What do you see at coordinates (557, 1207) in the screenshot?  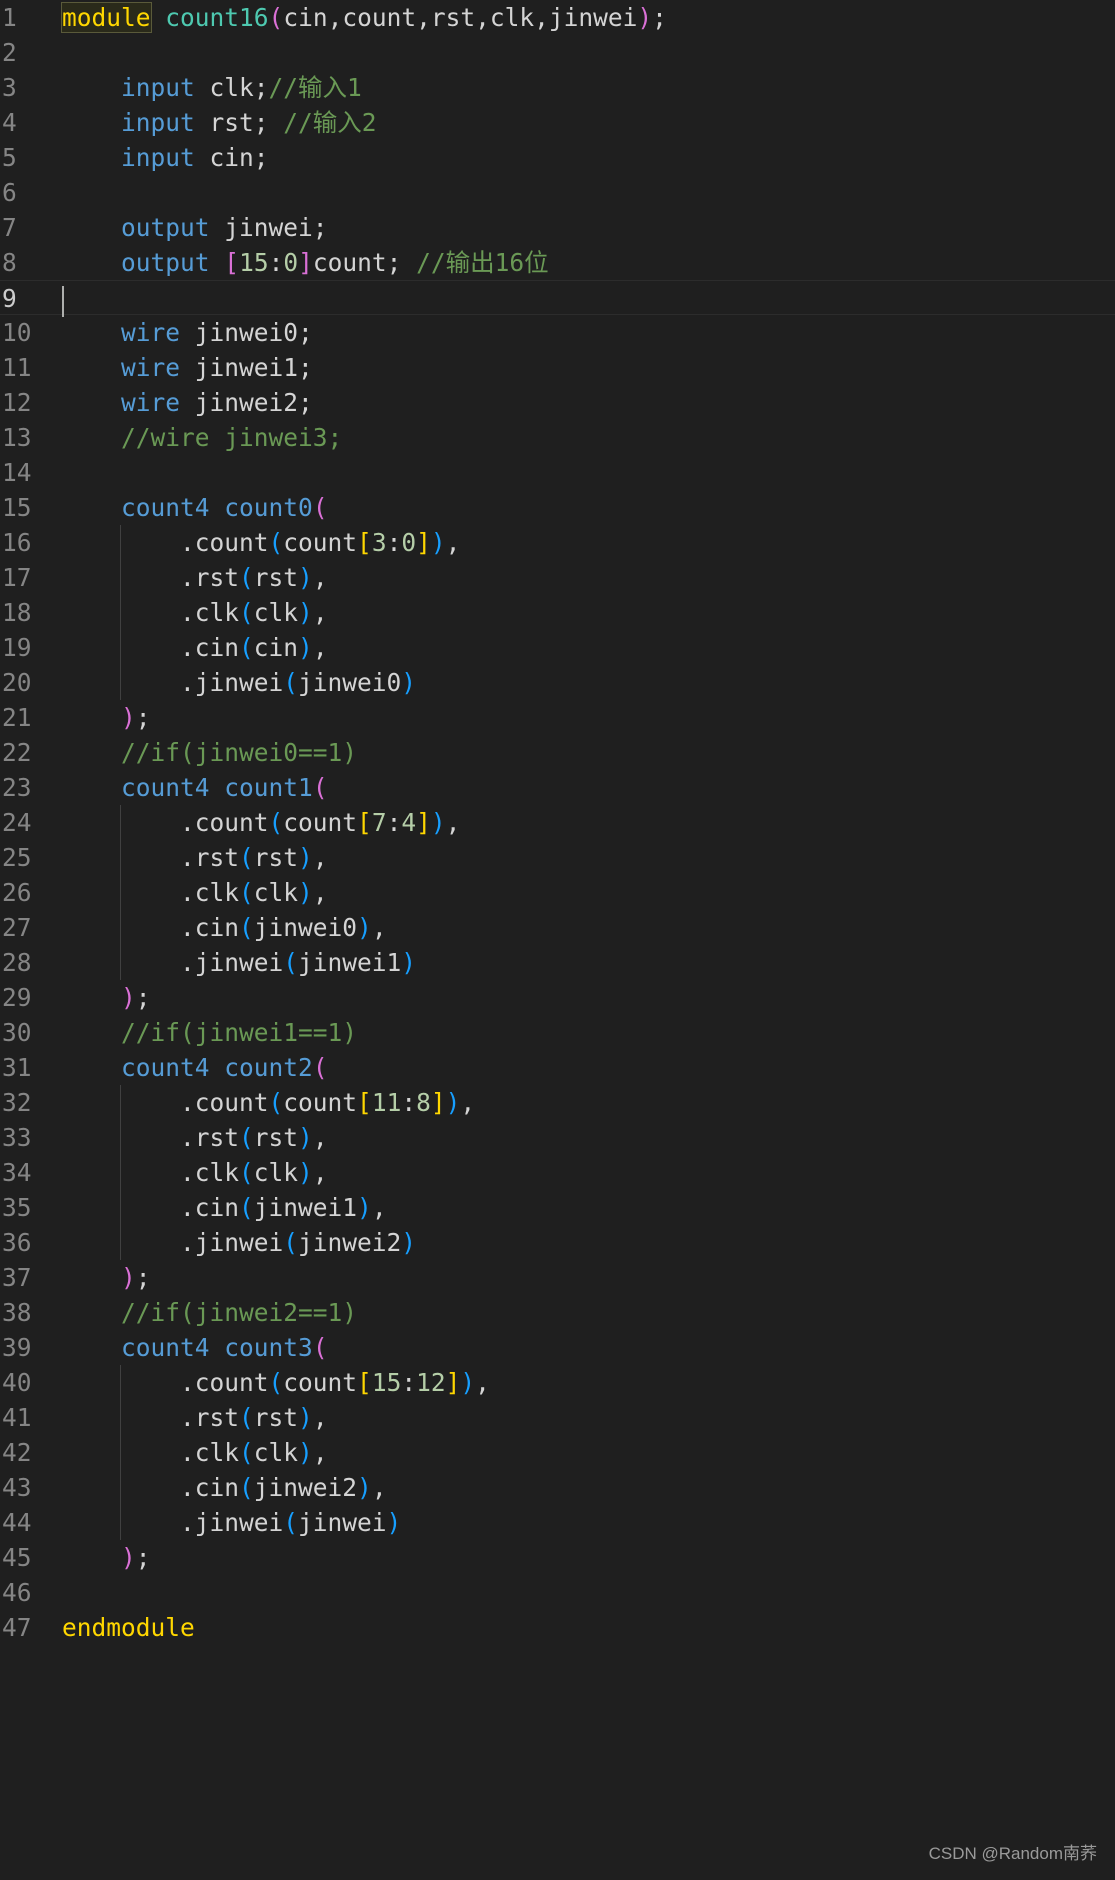 I see `code-line: 35 .cin(jinwei1),` at bounding box center [557, 1207].